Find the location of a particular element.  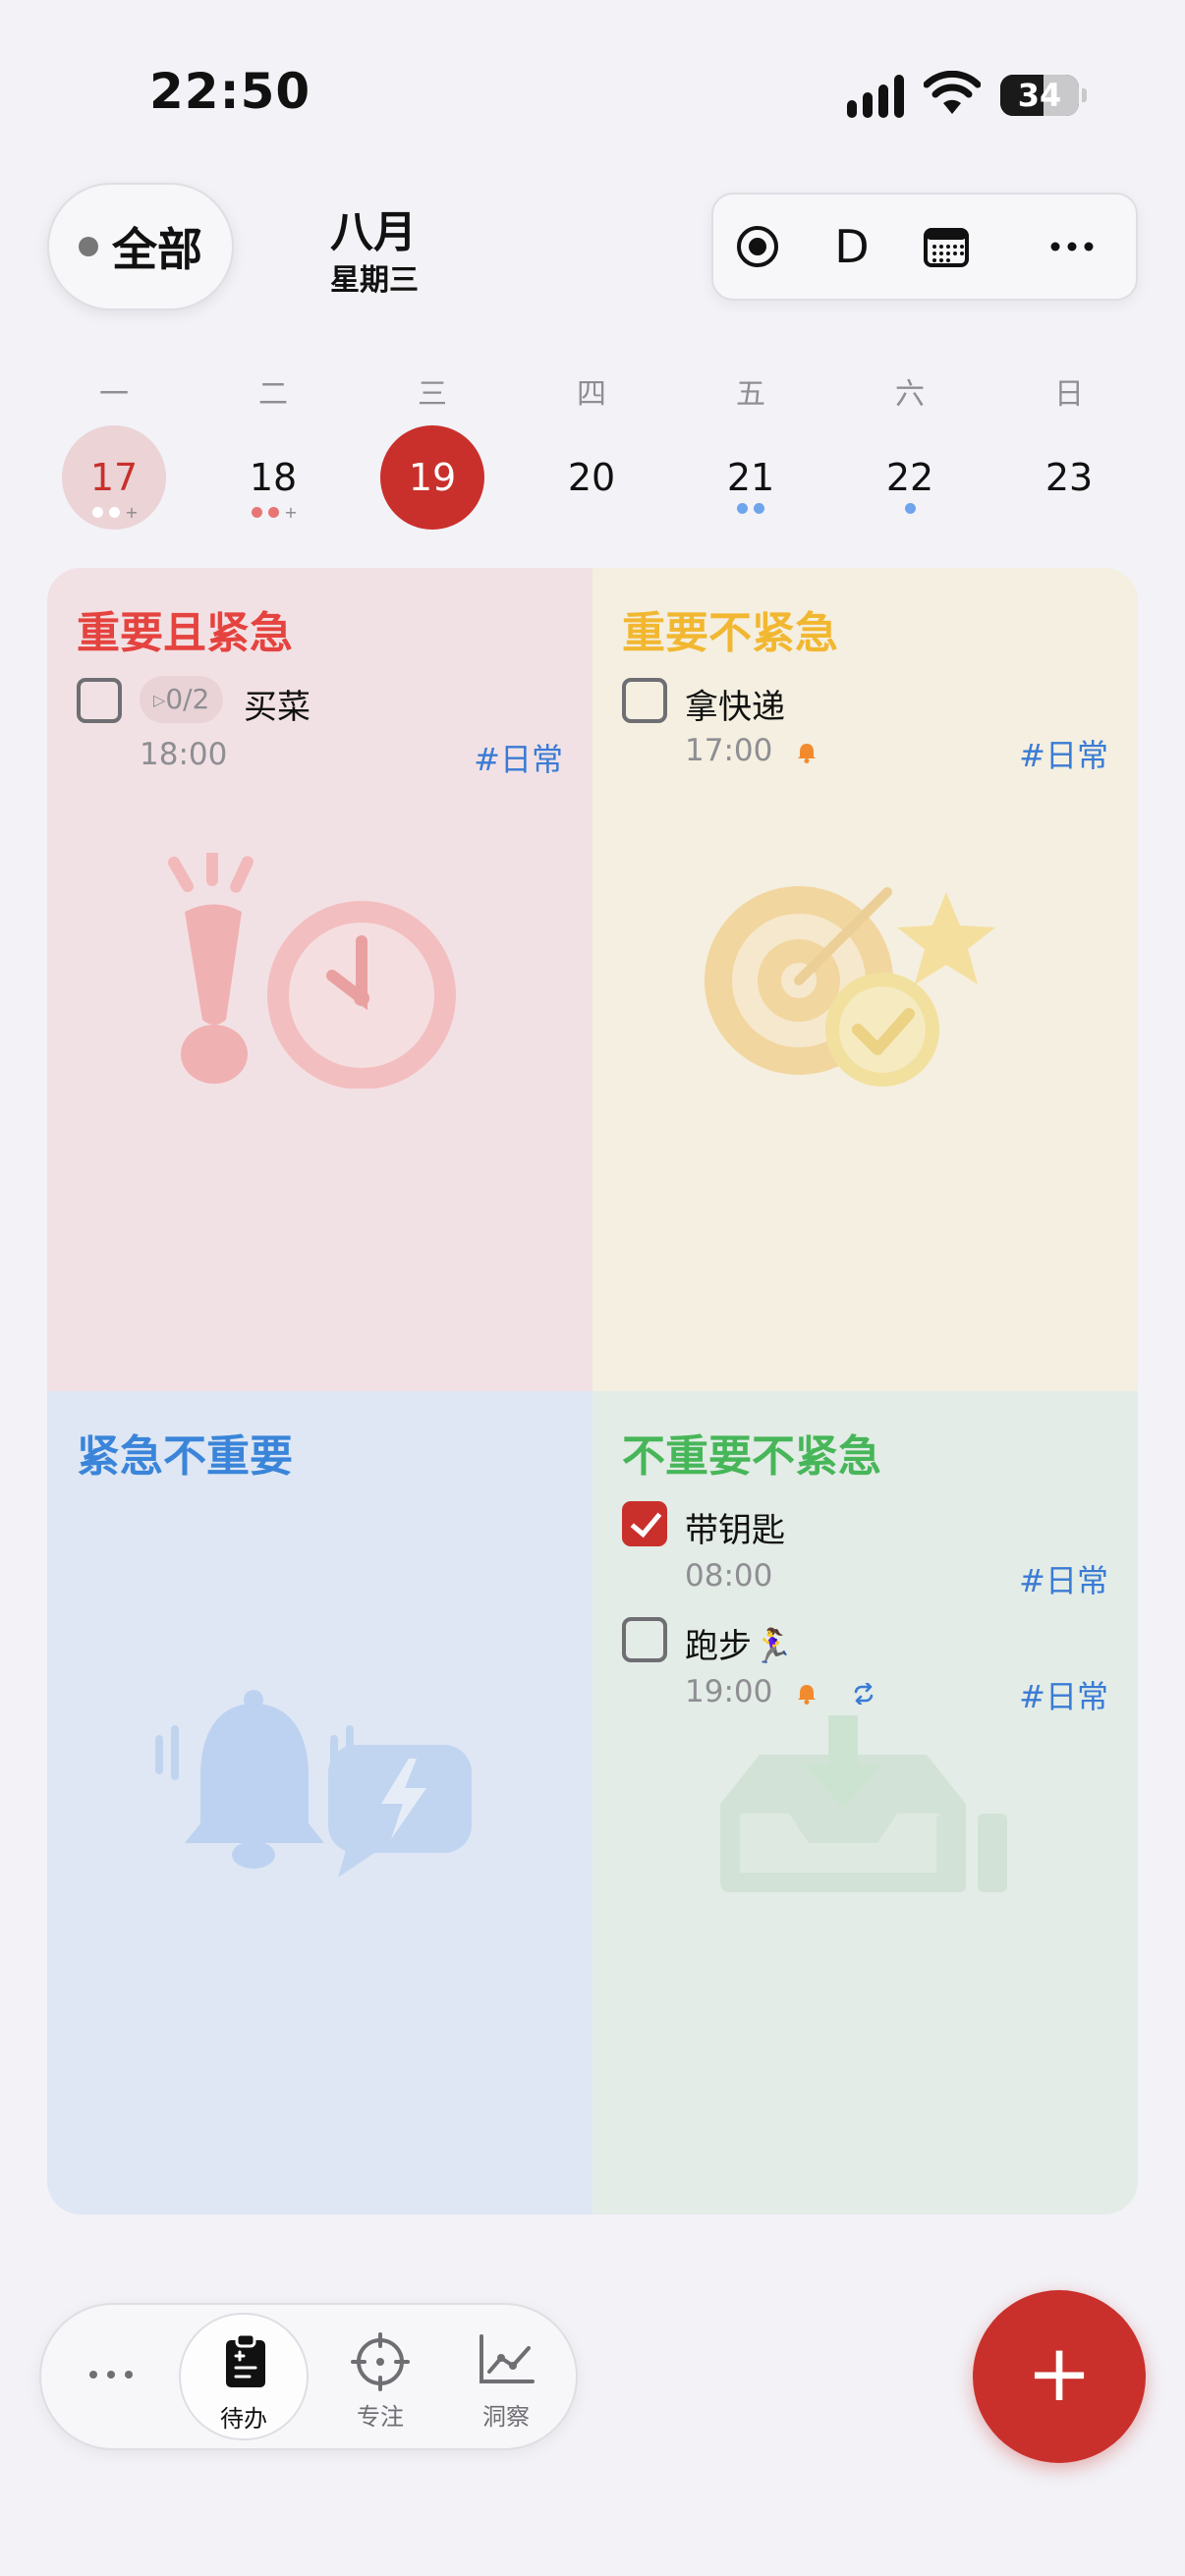

crosshair-icon is located at coordinates (381, 2361).